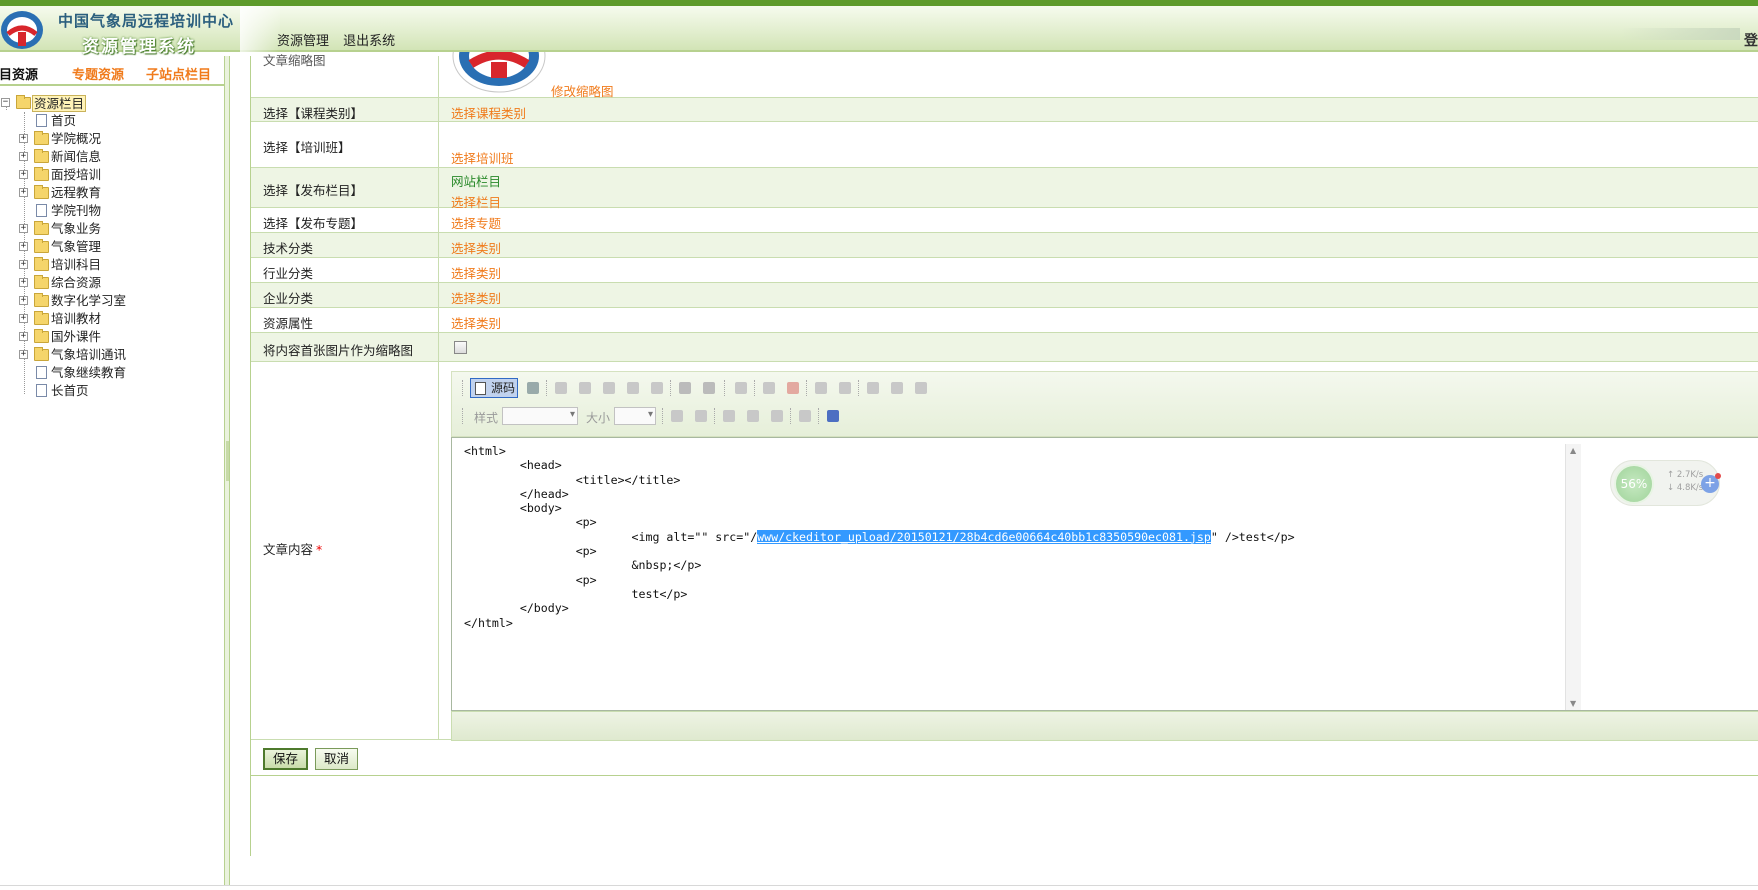  Describe the element at coordinates (112, 337) in the screenshot. I see `tree-item: + 国外课件` at that location.